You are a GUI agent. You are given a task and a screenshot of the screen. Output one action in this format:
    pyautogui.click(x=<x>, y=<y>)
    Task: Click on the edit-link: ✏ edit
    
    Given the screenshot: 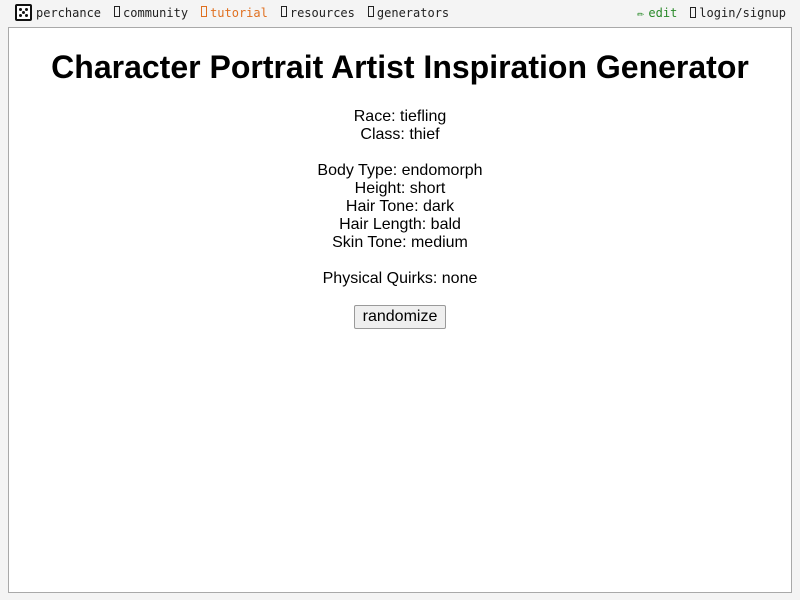 What is the action you would take?
    pyautogui.click(x=657, y=13)
    